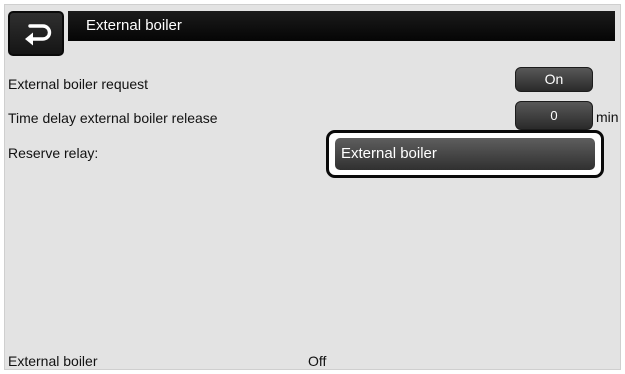 The width and height of the screenshot is (625, 374). Describe the element at coordinates (341, 26) in the screenshot. I see `page-title: External boiler` at that location.